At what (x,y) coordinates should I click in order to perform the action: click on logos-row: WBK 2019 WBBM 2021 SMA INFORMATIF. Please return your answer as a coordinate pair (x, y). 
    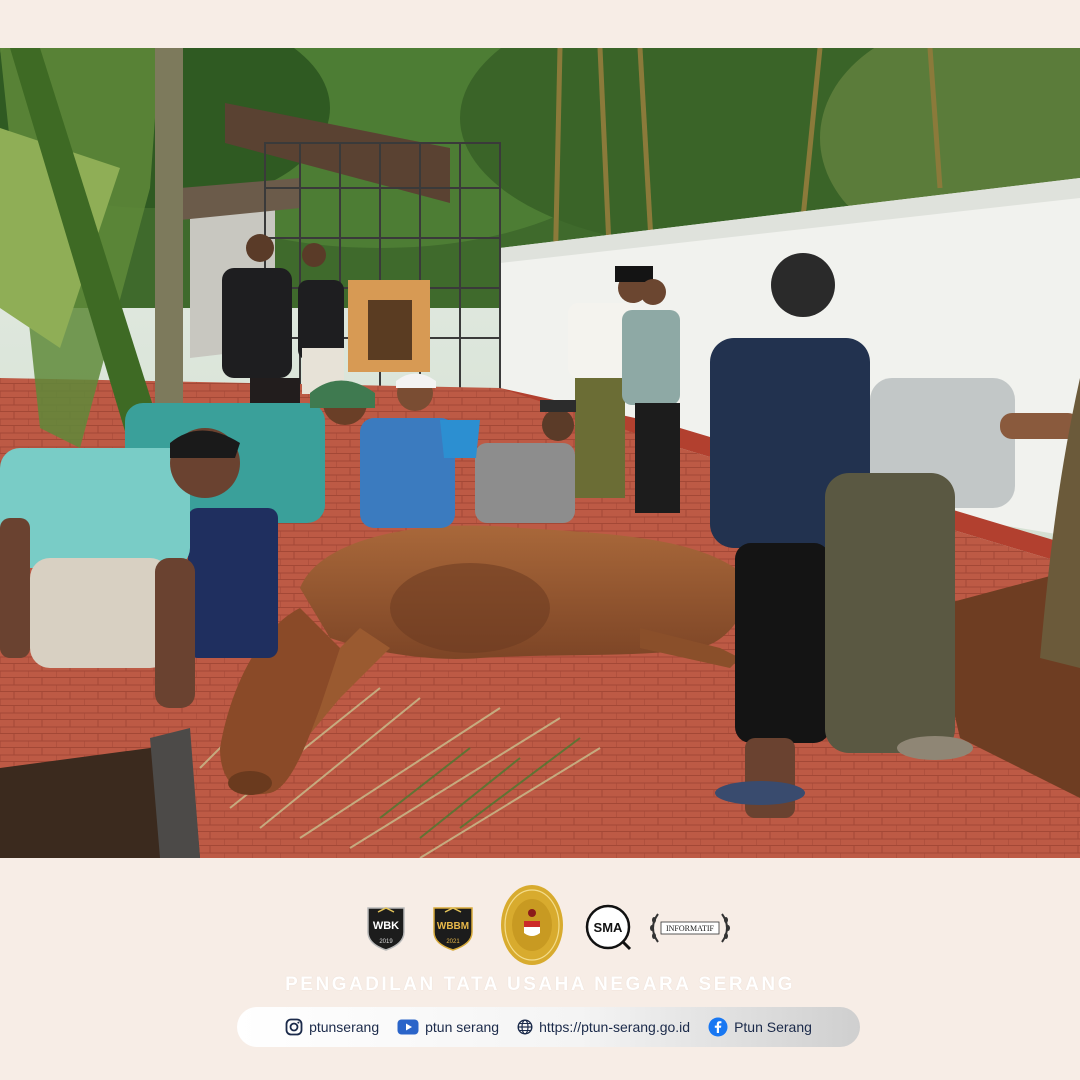
    Looking at the image, I should click on (540, 928).